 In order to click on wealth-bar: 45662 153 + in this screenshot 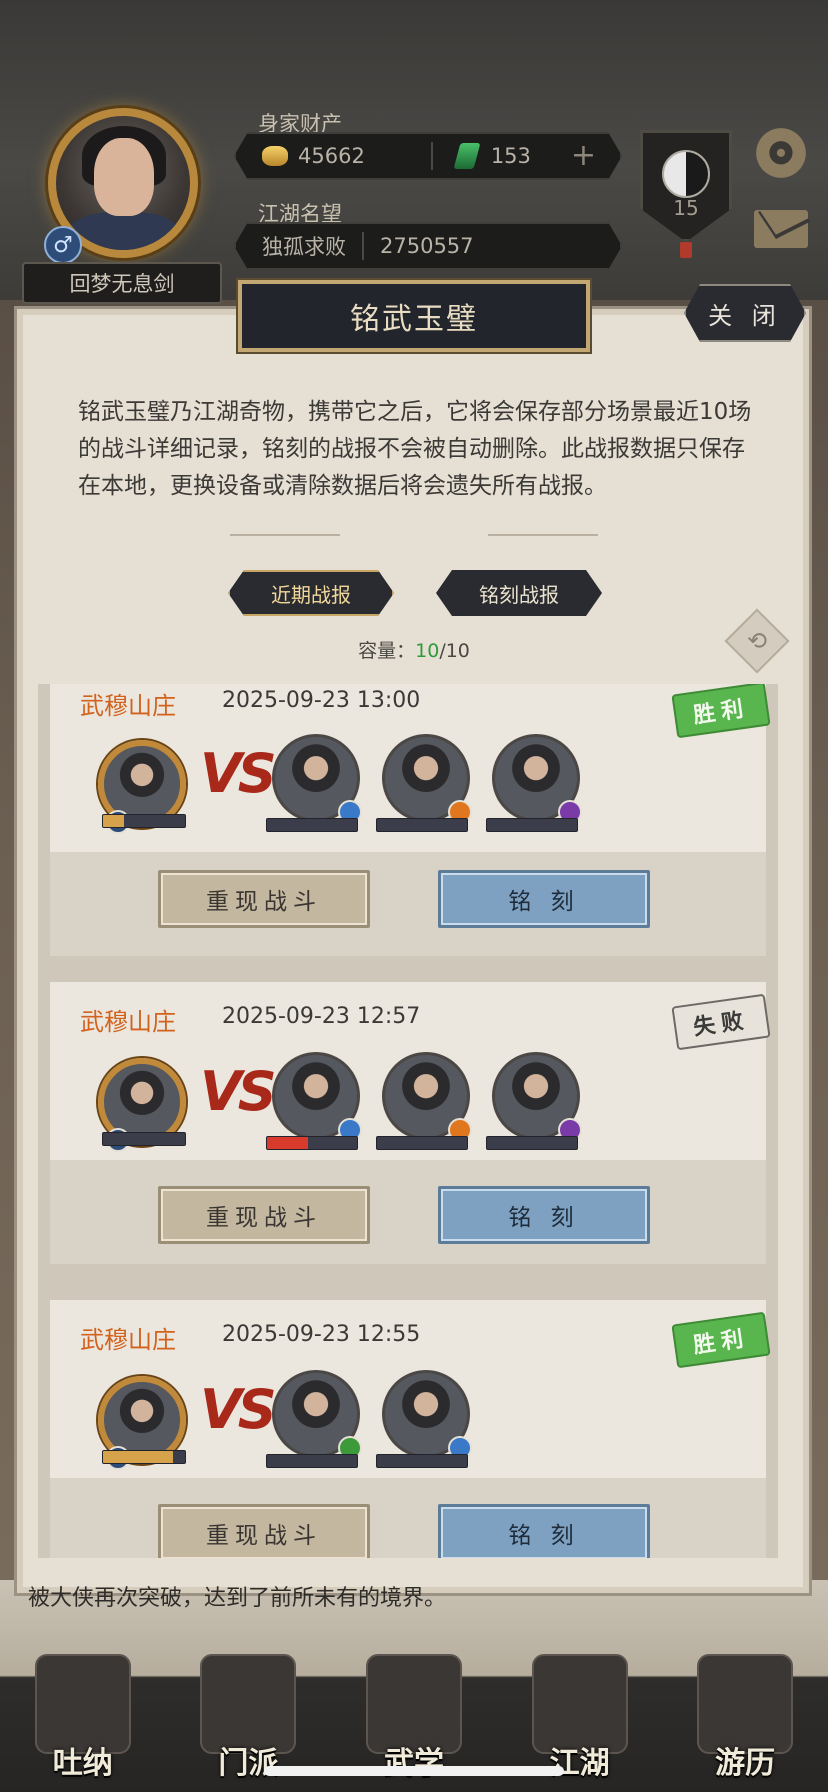, I will do `click(428, 156)`.